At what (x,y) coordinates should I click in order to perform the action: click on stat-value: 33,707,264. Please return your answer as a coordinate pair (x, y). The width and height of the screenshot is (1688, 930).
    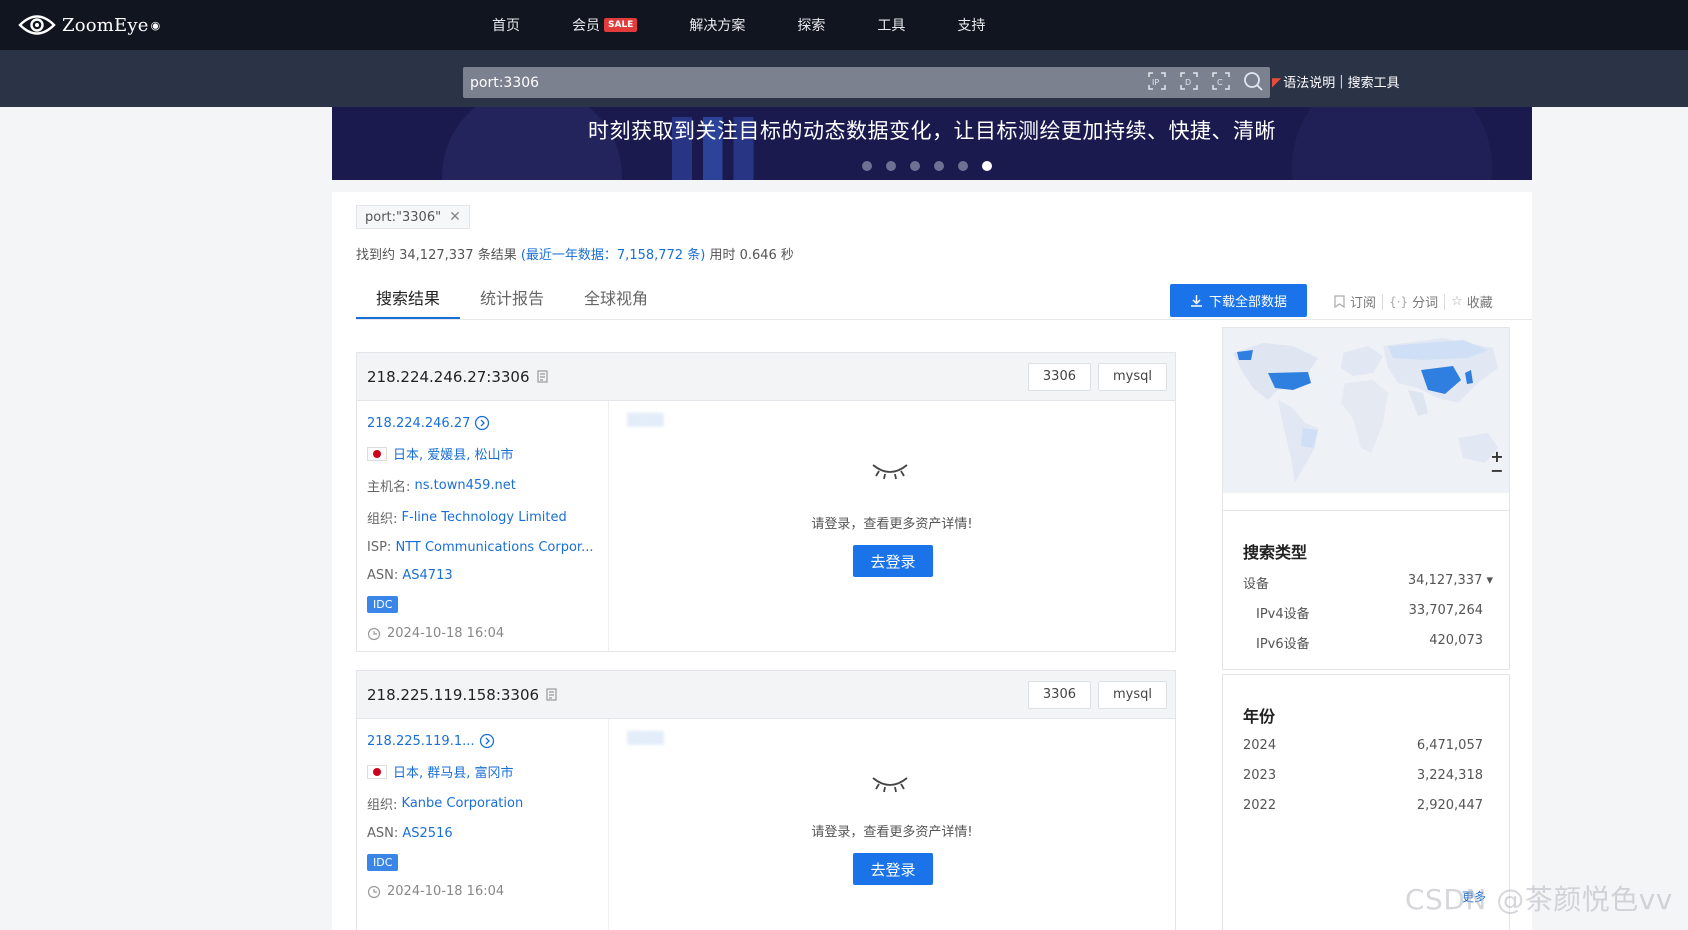
    Looking at the image, I should click on (1445, 610).